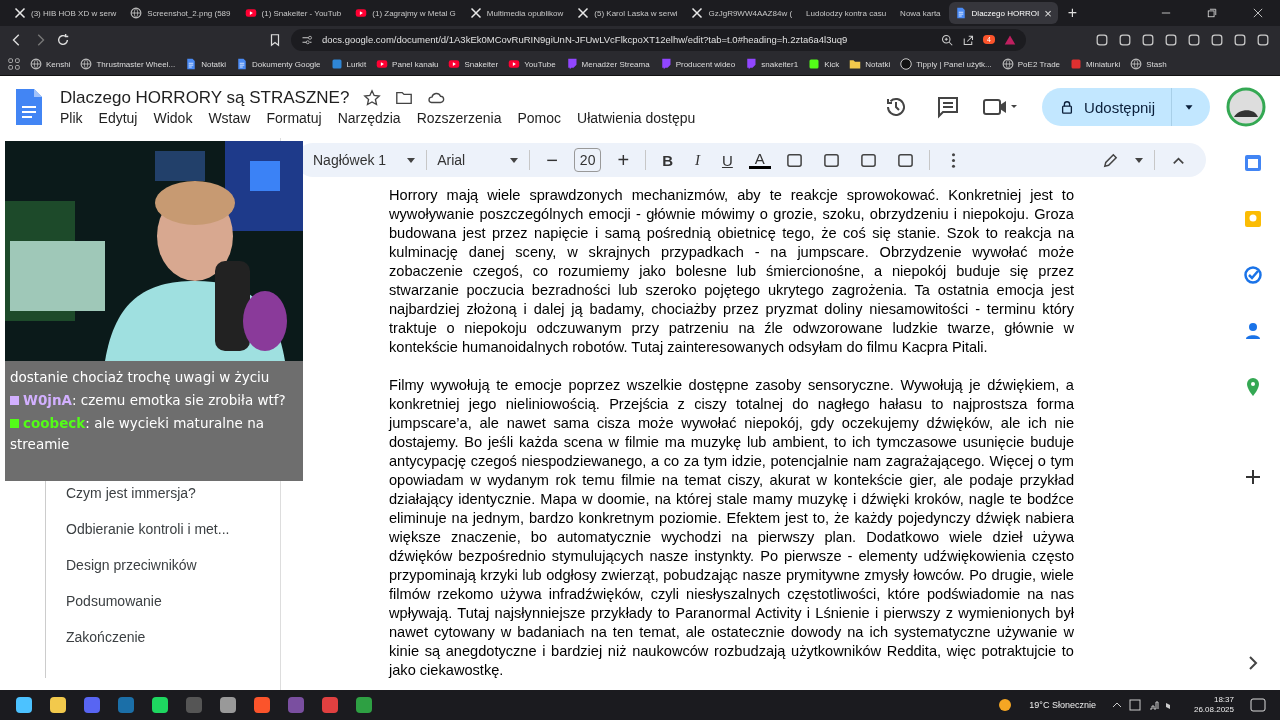 The height and width of the screenshot is (720, 1280). Describe the element at coordinates (1010, 39) in the screenshot. I see `triangle-icon` at that location.